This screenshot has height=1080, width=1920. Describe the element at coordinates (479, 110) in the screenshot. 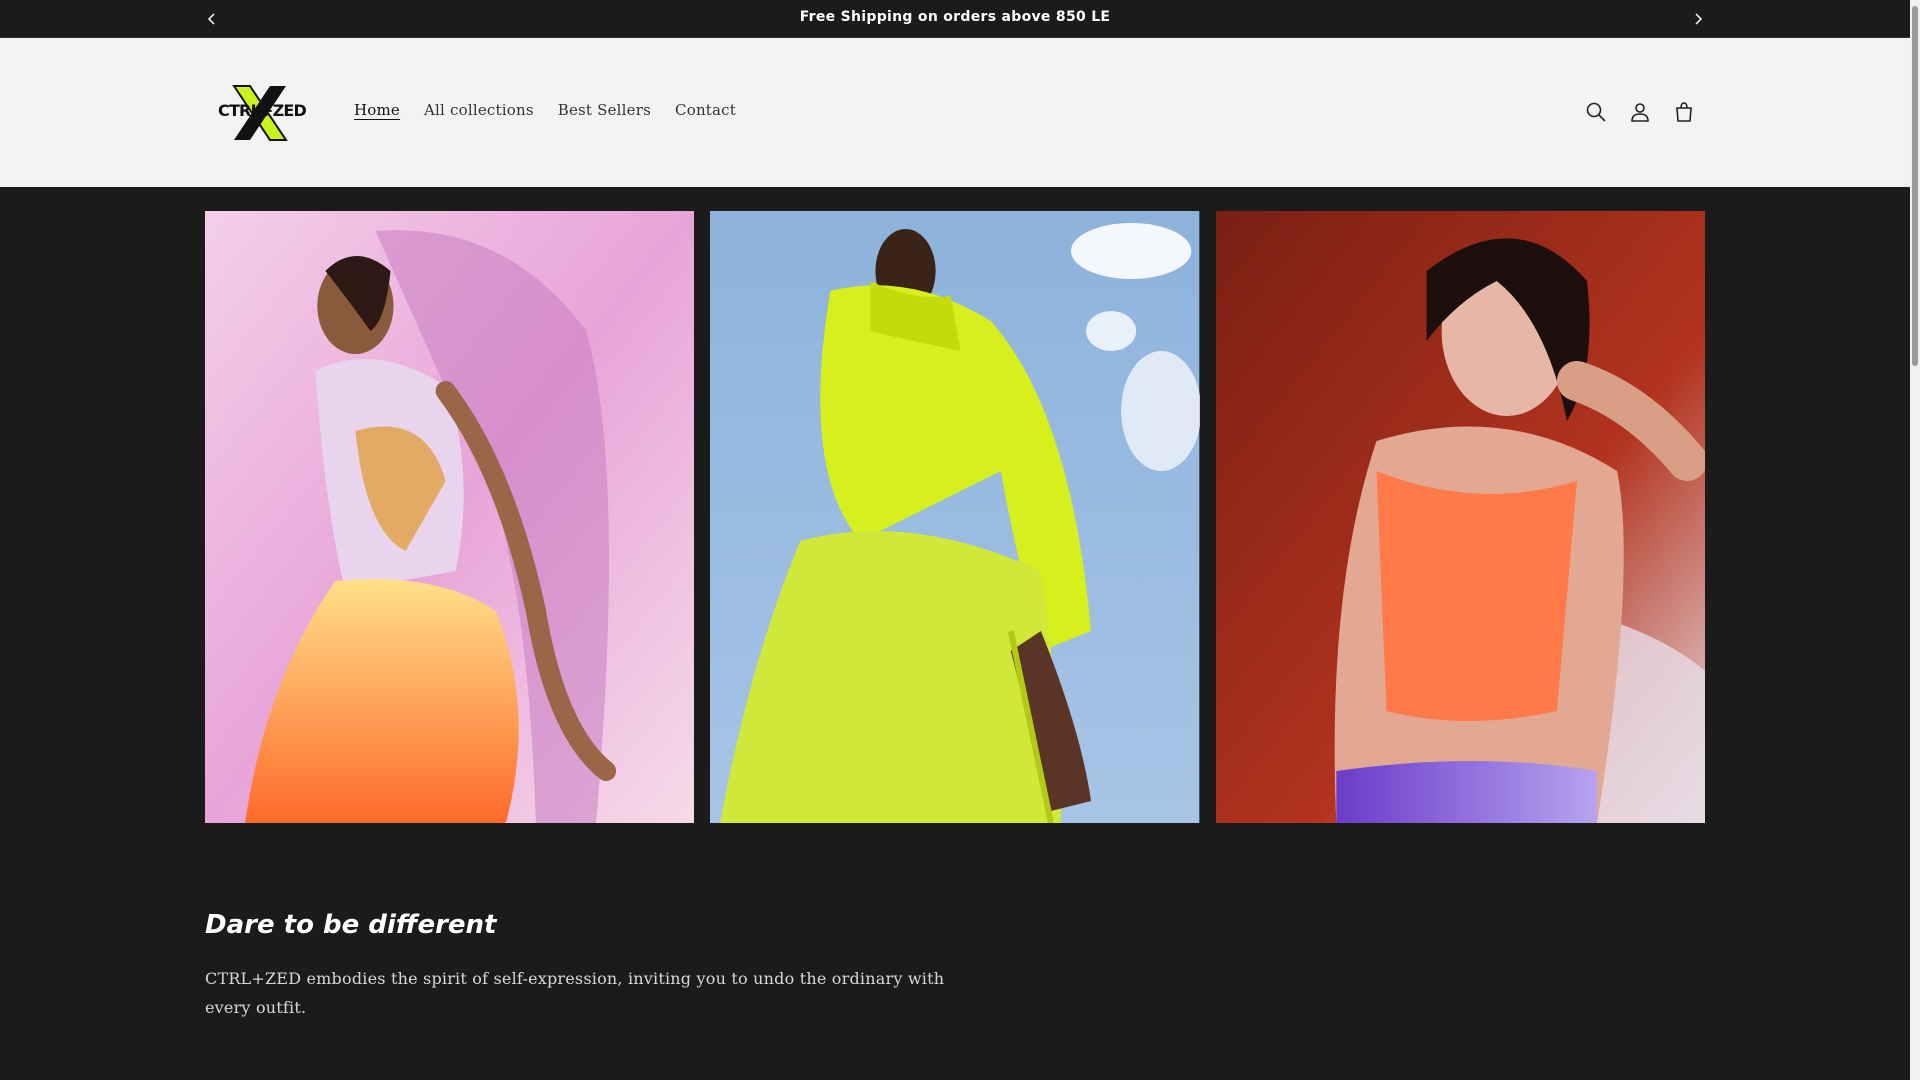

I see `nav-all-collections: All collections` at that location.